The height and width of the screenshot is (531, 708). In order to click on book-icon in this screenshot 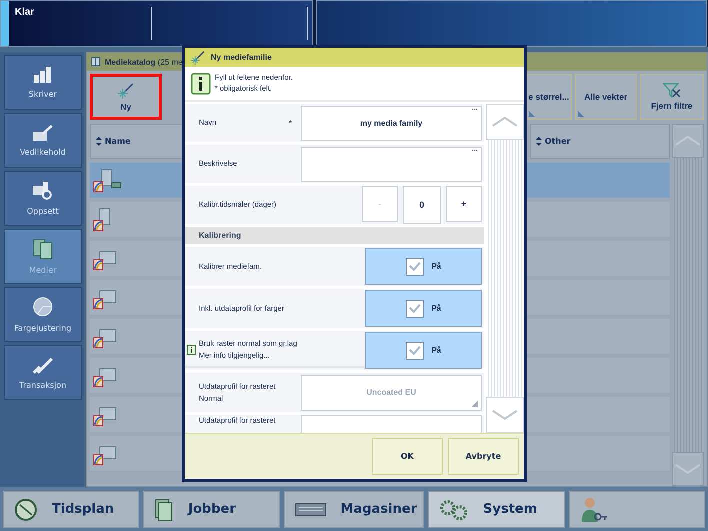, I will do `click(96, 62)`.